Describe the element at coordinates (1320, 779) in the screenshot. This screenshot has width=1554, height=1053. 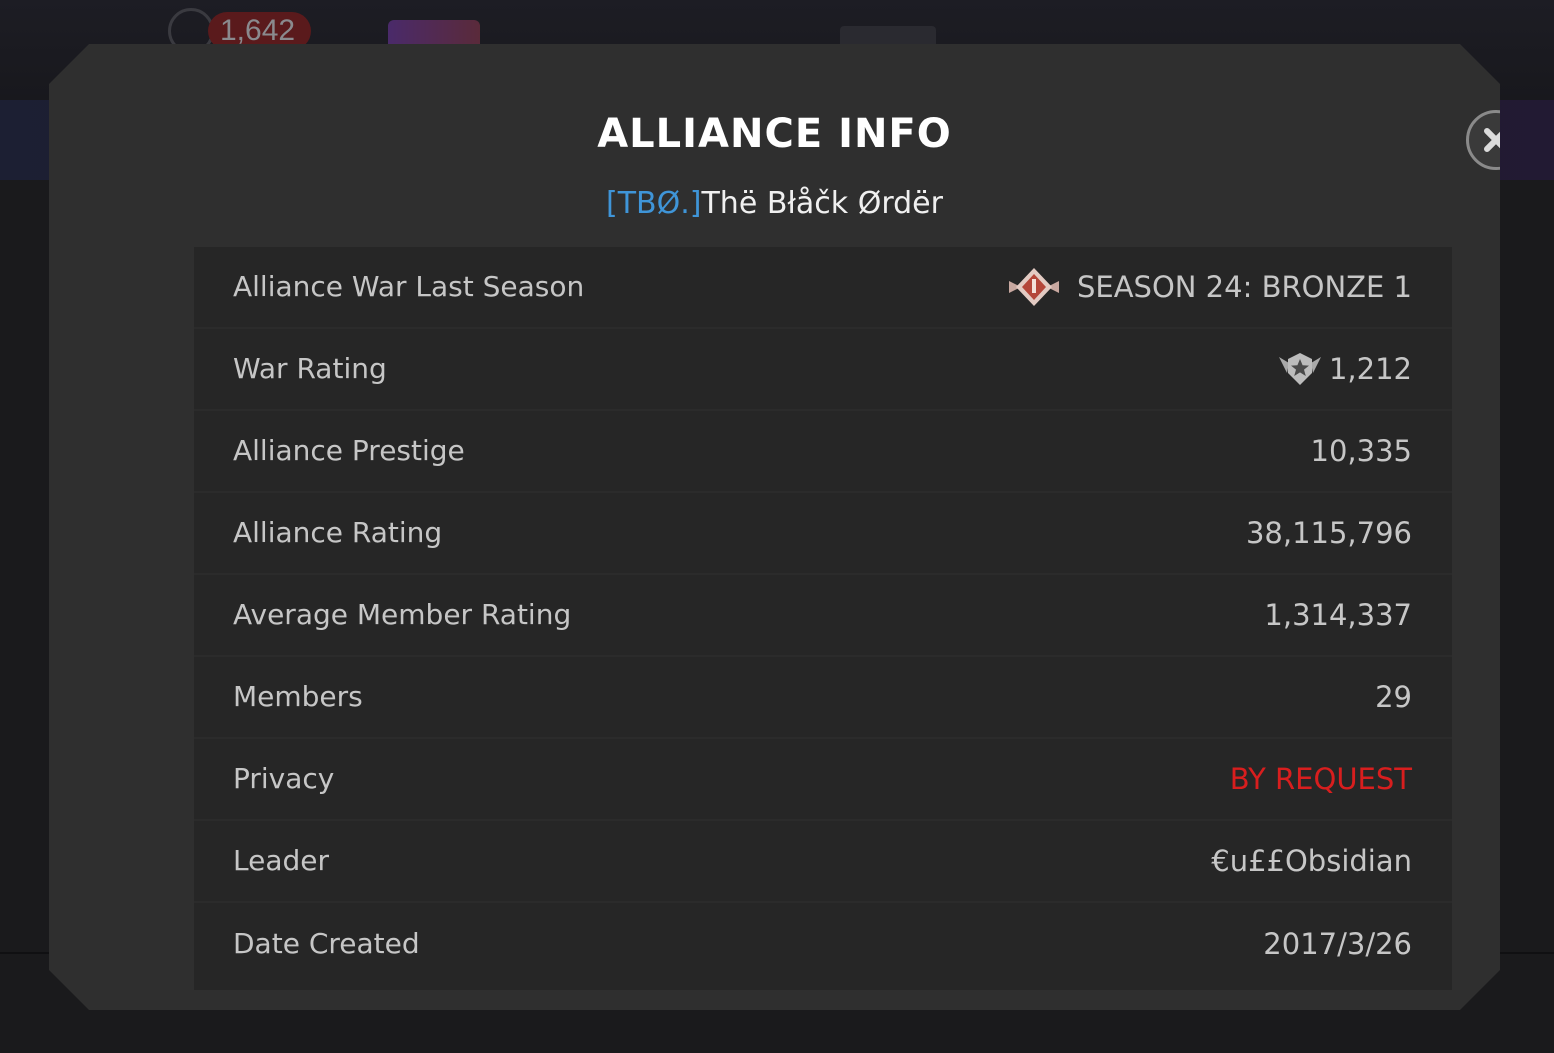
I see `privacy-status: BY REQUEST` at that location.